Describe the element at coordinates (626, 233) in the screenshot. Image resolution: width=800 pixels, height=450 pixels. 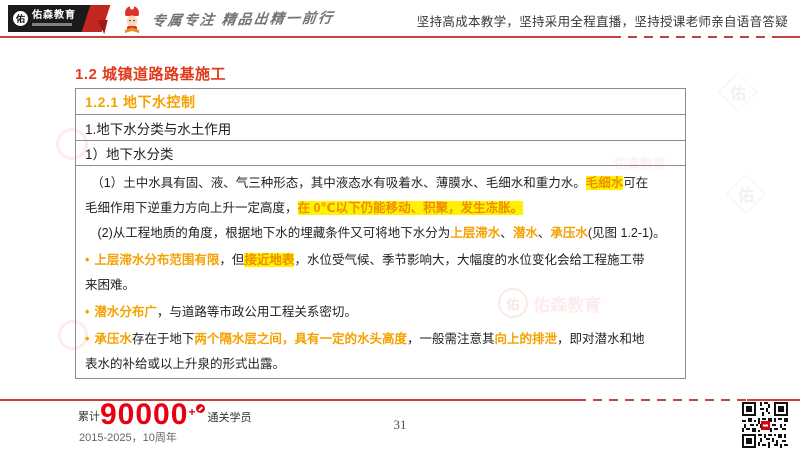
I see `text-segment: (见图 1.2-1)。` at that location.